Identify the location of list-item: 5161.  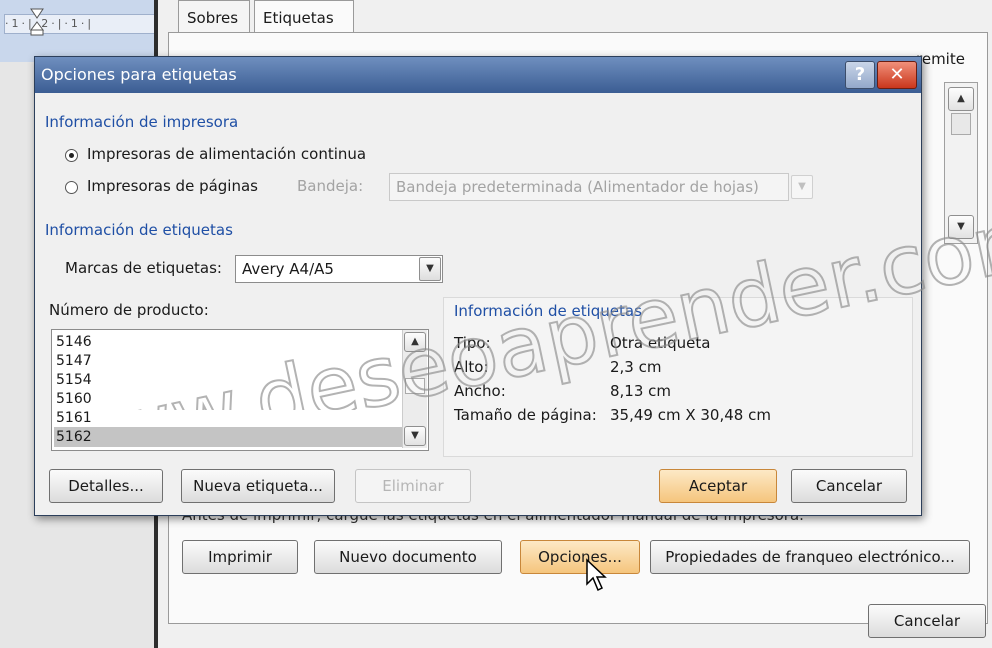
(228, 418).